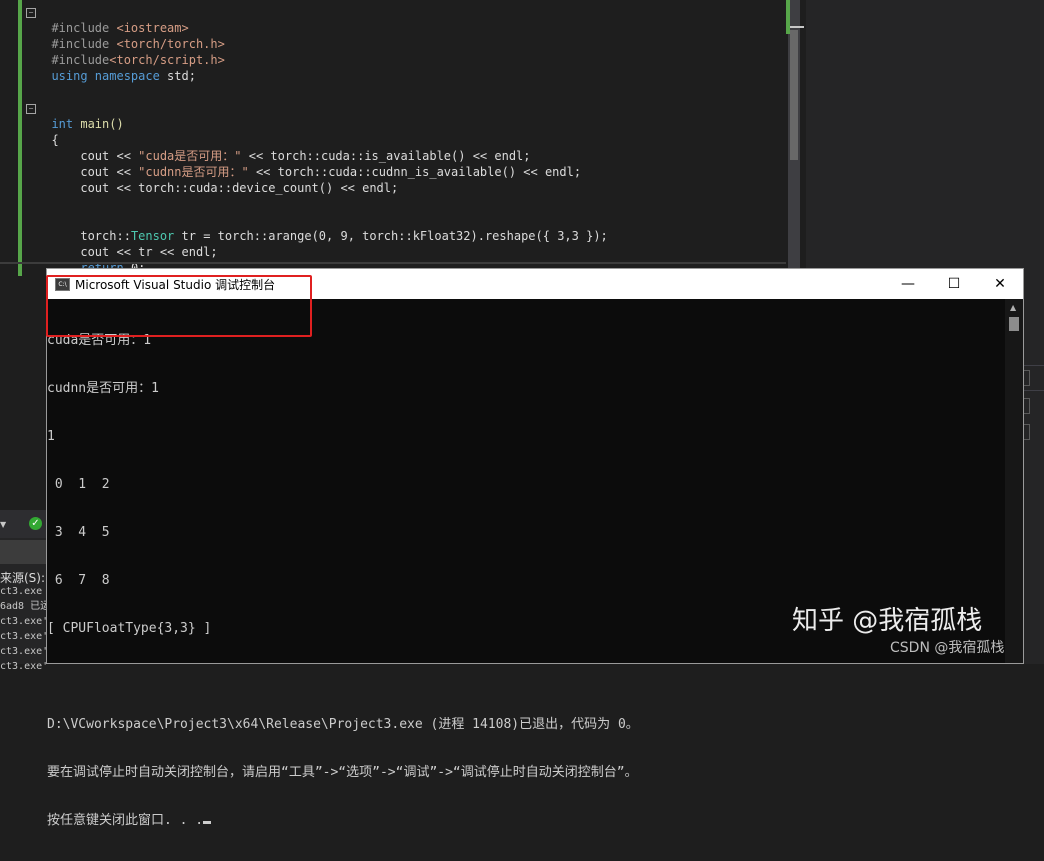  I want to click on console-line: 按任意键关闭此窗口. . ., so click(125, 820).